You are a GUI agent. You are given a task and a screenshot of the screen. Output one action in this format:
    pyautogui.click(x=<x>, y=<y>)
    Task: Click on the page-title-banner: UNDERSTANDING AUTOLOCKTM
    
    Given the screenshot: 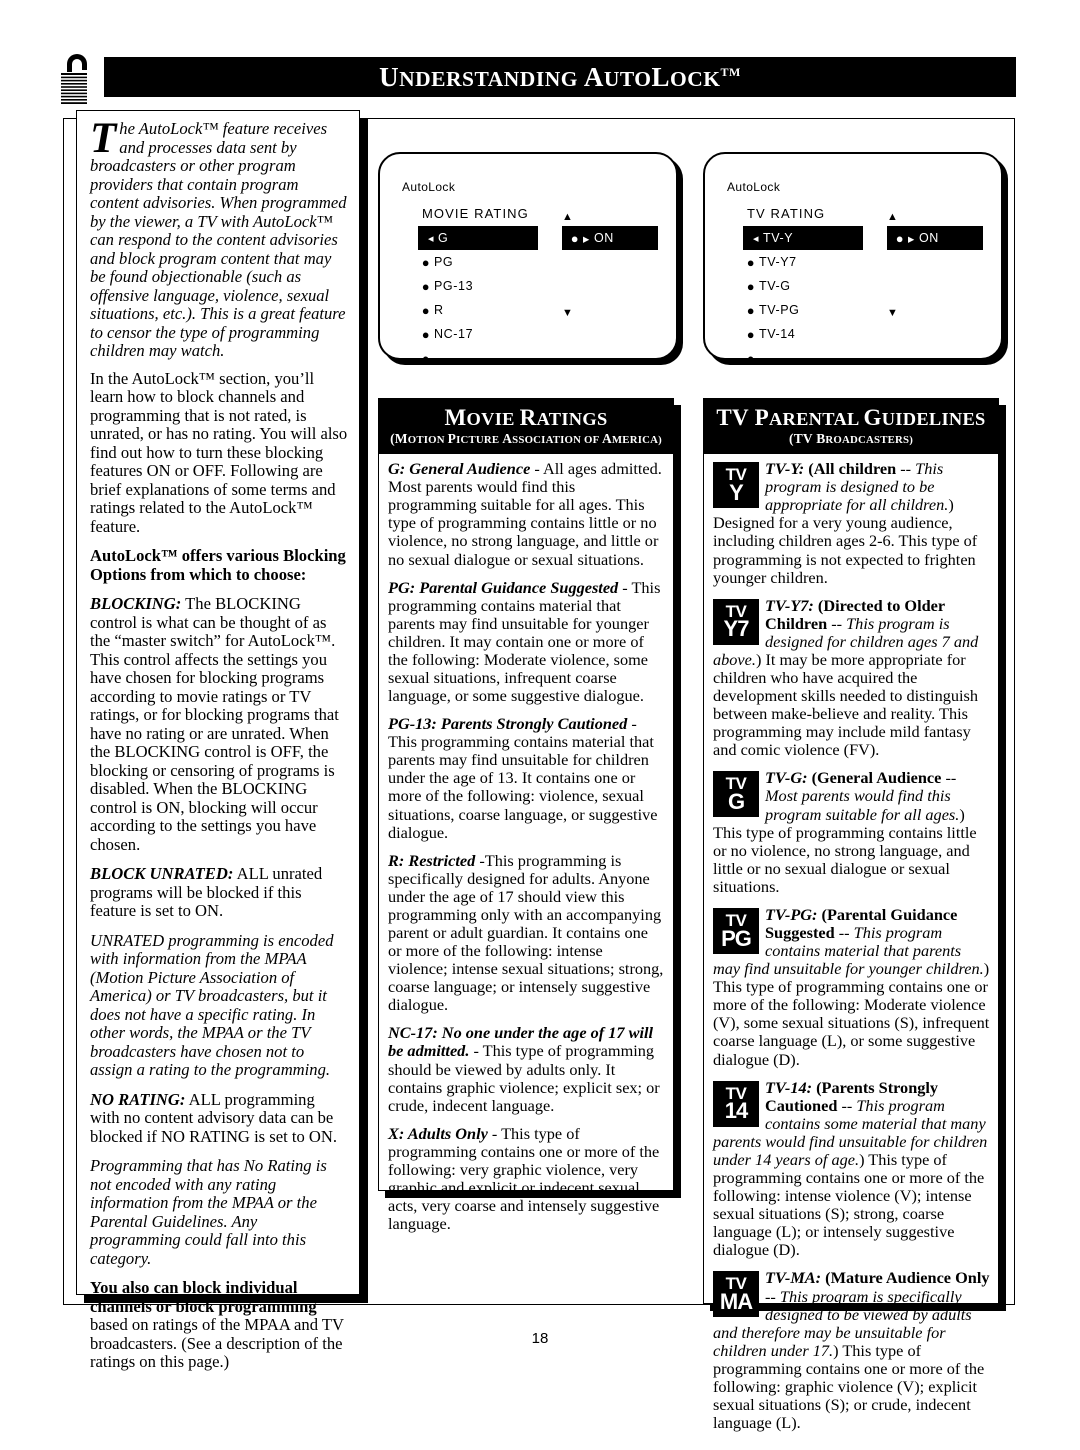 What is the action you would take?
    pyautogui.click(x=560, y=77)
    